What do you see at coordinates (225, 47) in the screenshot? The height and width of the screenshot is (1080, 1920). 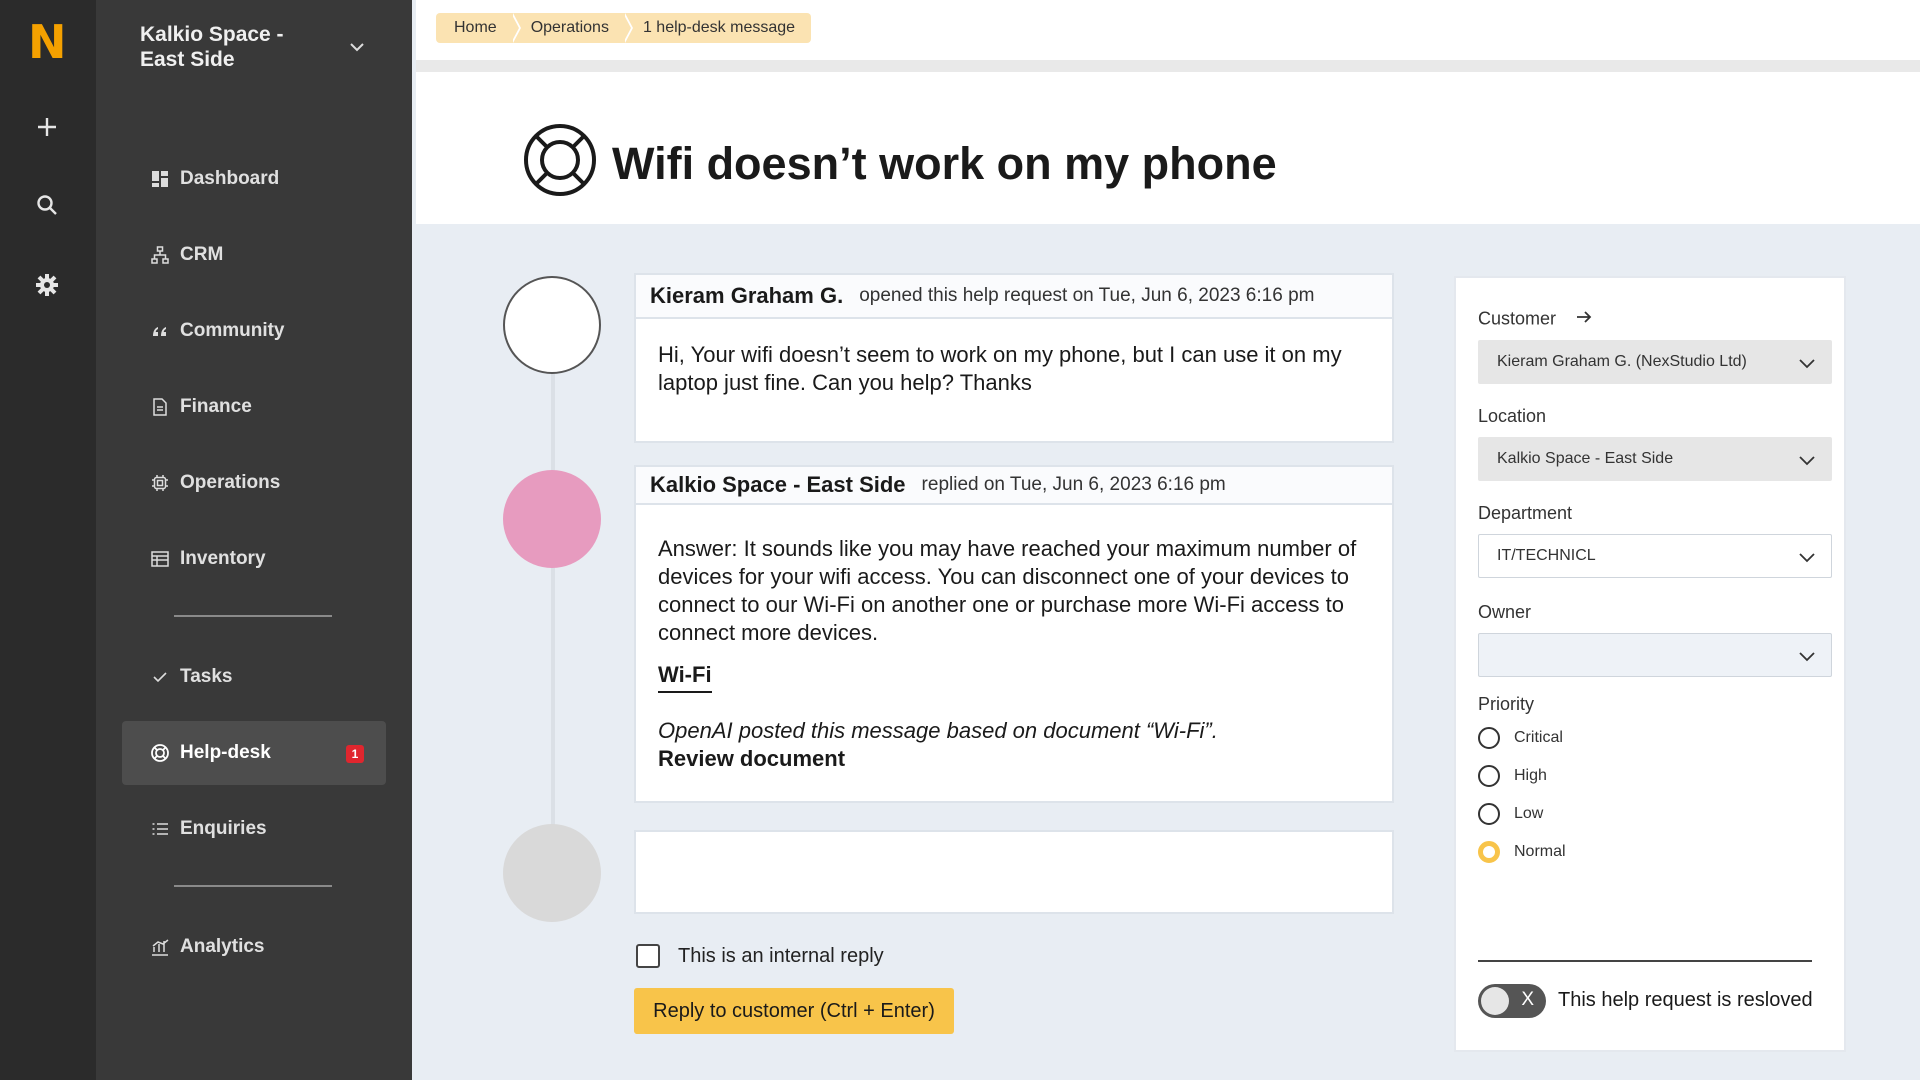 I see `space-name: Kalkio Space - East Side` at bounding box center [225, 47].